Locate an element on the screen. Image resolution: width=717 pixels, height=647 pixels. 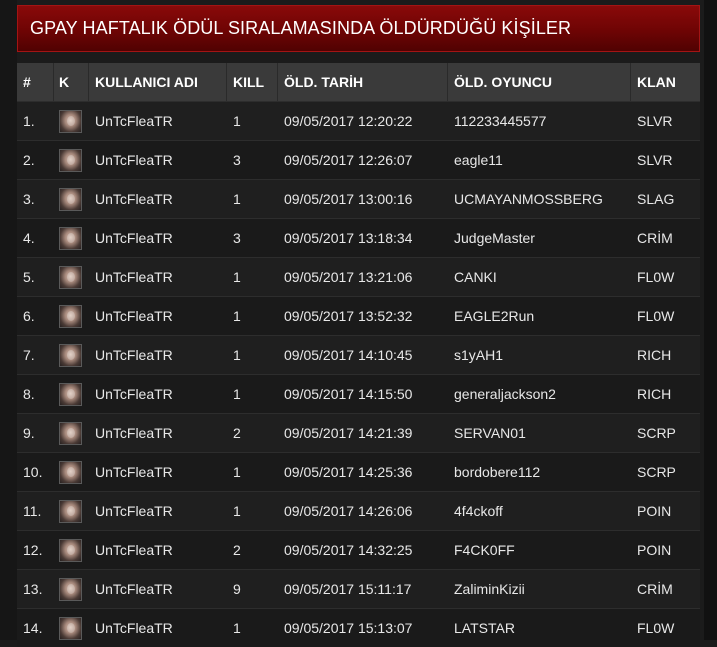
kill-date: 09/05/2017 12:26:07 is located at coordinates (348, 160).